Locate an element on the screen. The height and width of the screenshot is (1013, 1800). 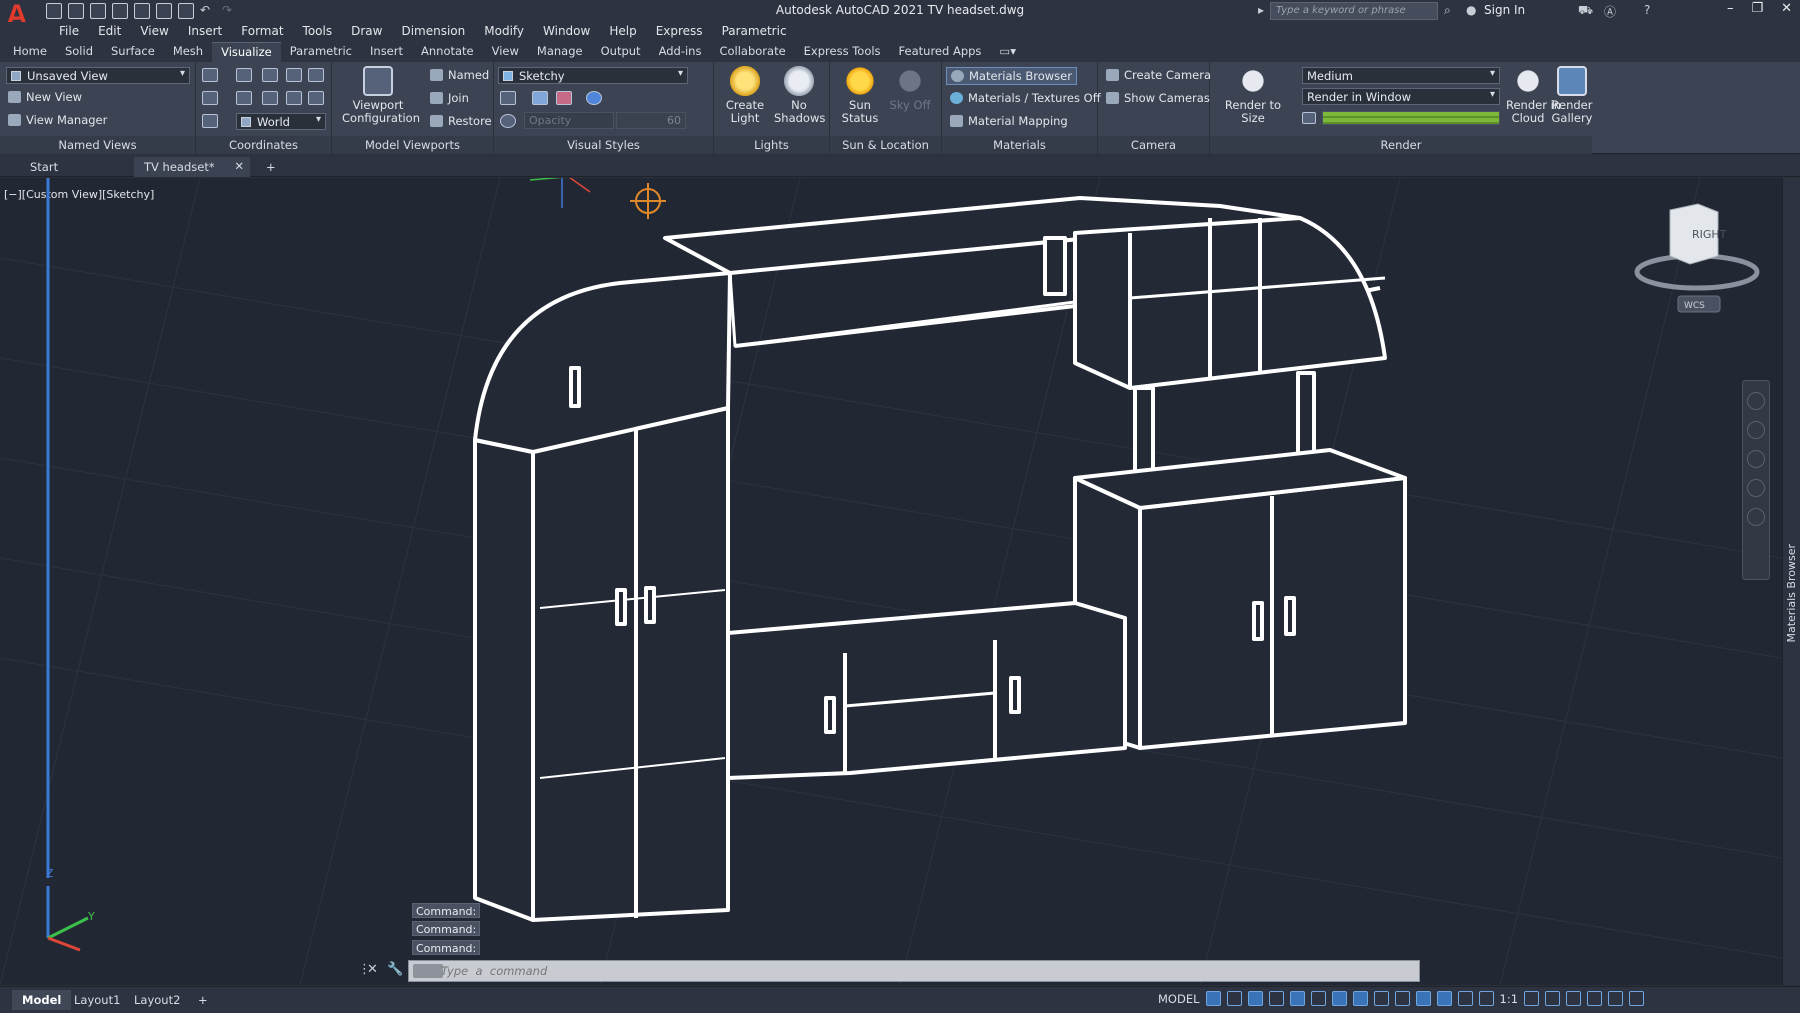
tab-express-tools: Express Tools is located at coordinates (842, 52).